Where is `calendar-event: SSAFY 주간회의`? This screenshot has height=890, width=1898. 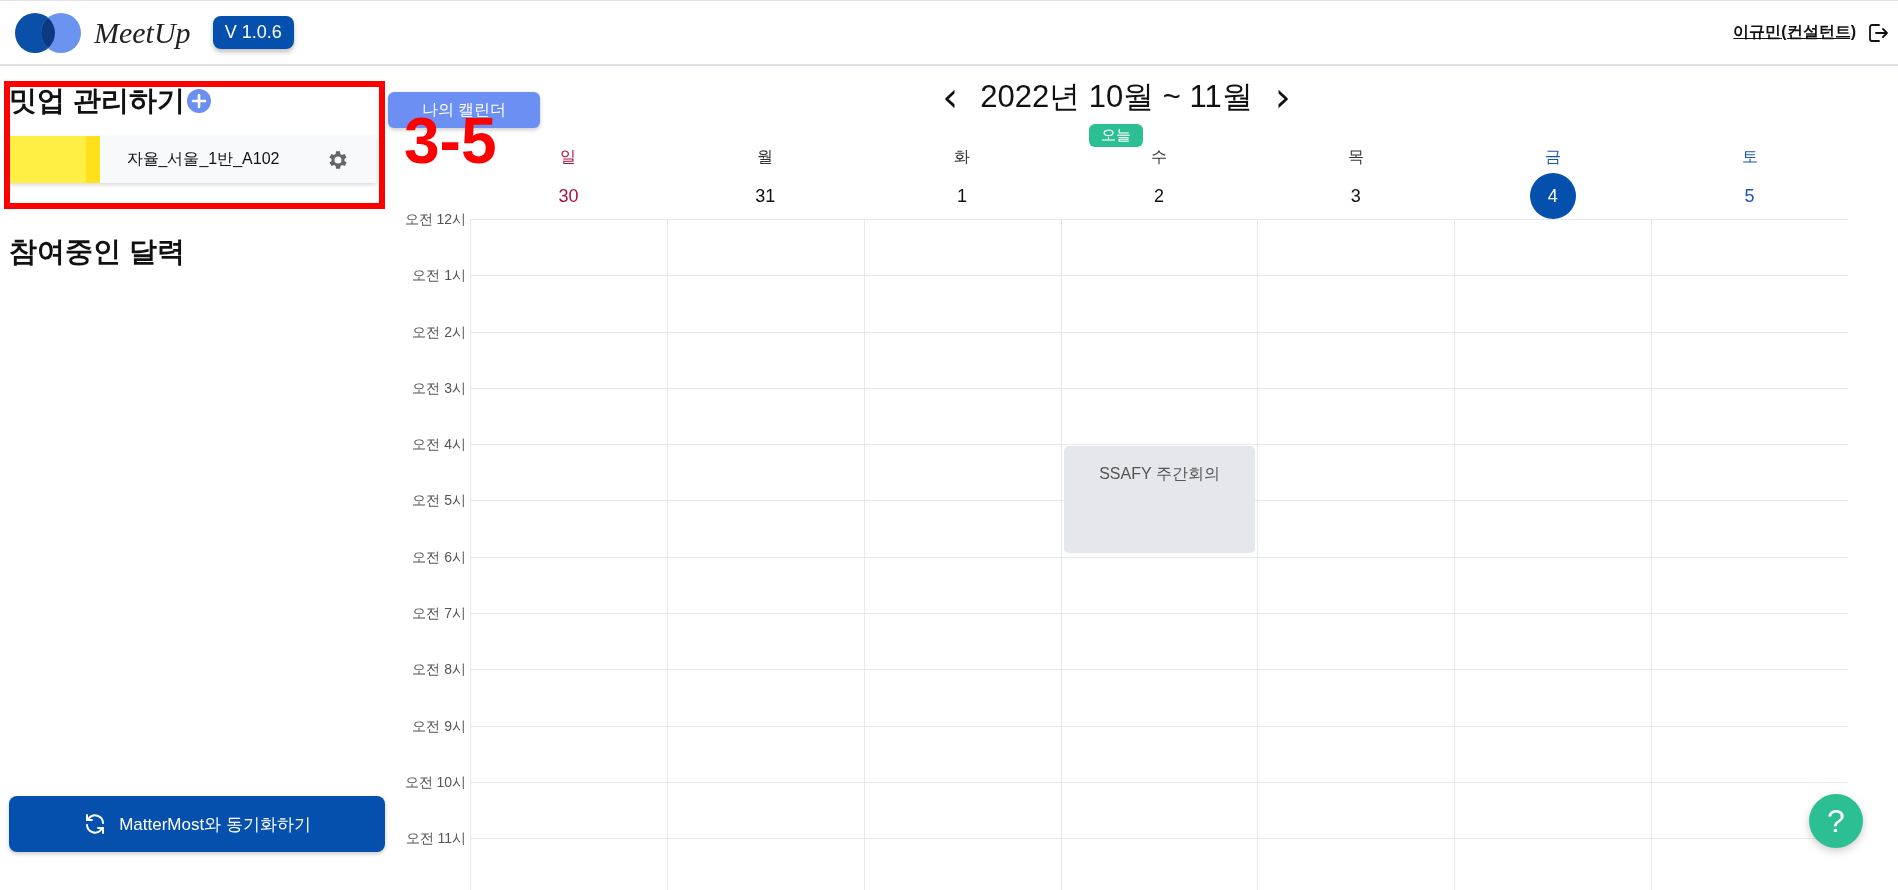 calendar-event: SSAFY 주간회의 is located at coordinates (1159, 499).